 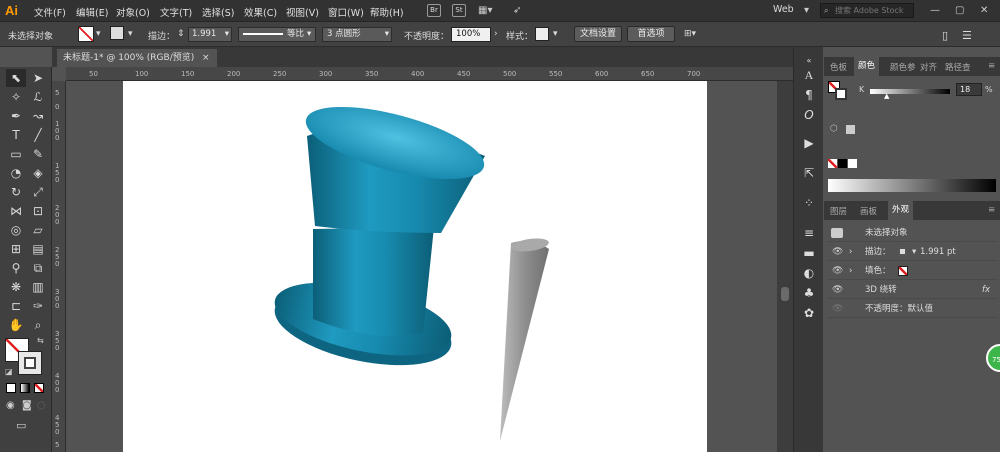 What do you see at coordinates (913, 290) in the screenshot?
I see `appearance-row-3d-revolve: 👁 3D 绕转 fx` at bounding box center [913, 290].